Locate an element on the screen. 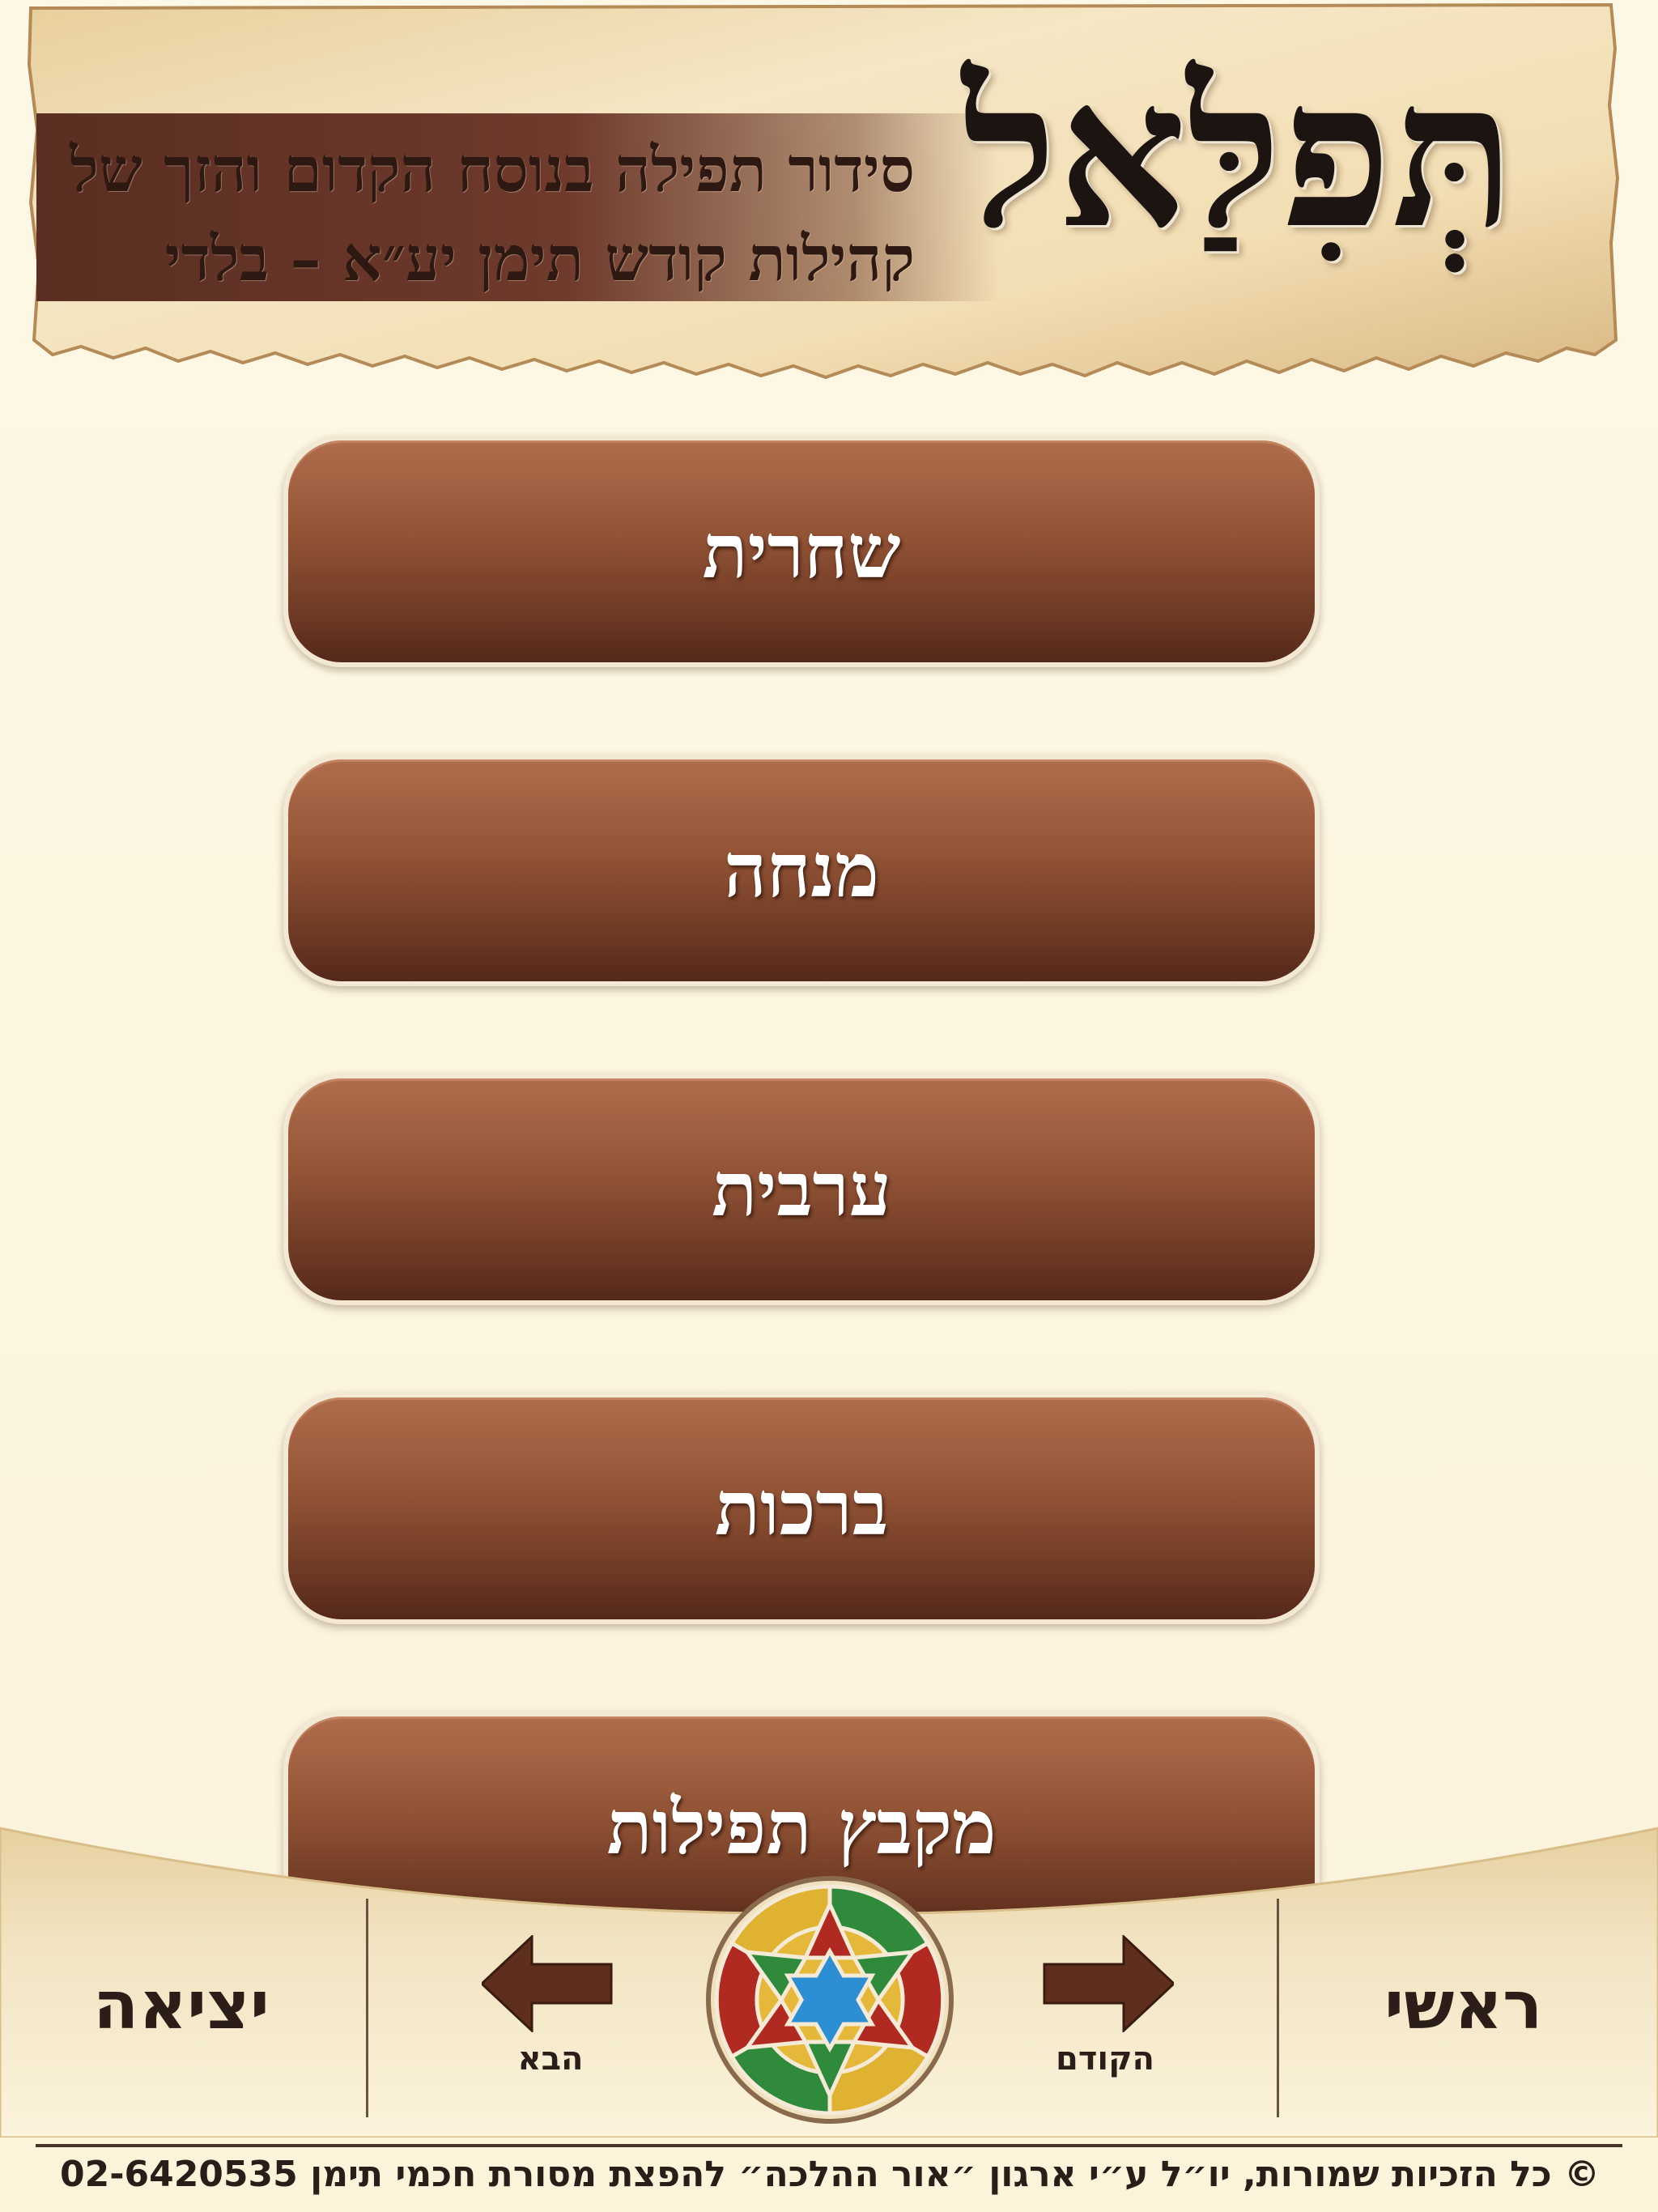 The height and width of the screenshot is (2212, 1658). home-label: ראשי is located at coordinates (1463, 2006).